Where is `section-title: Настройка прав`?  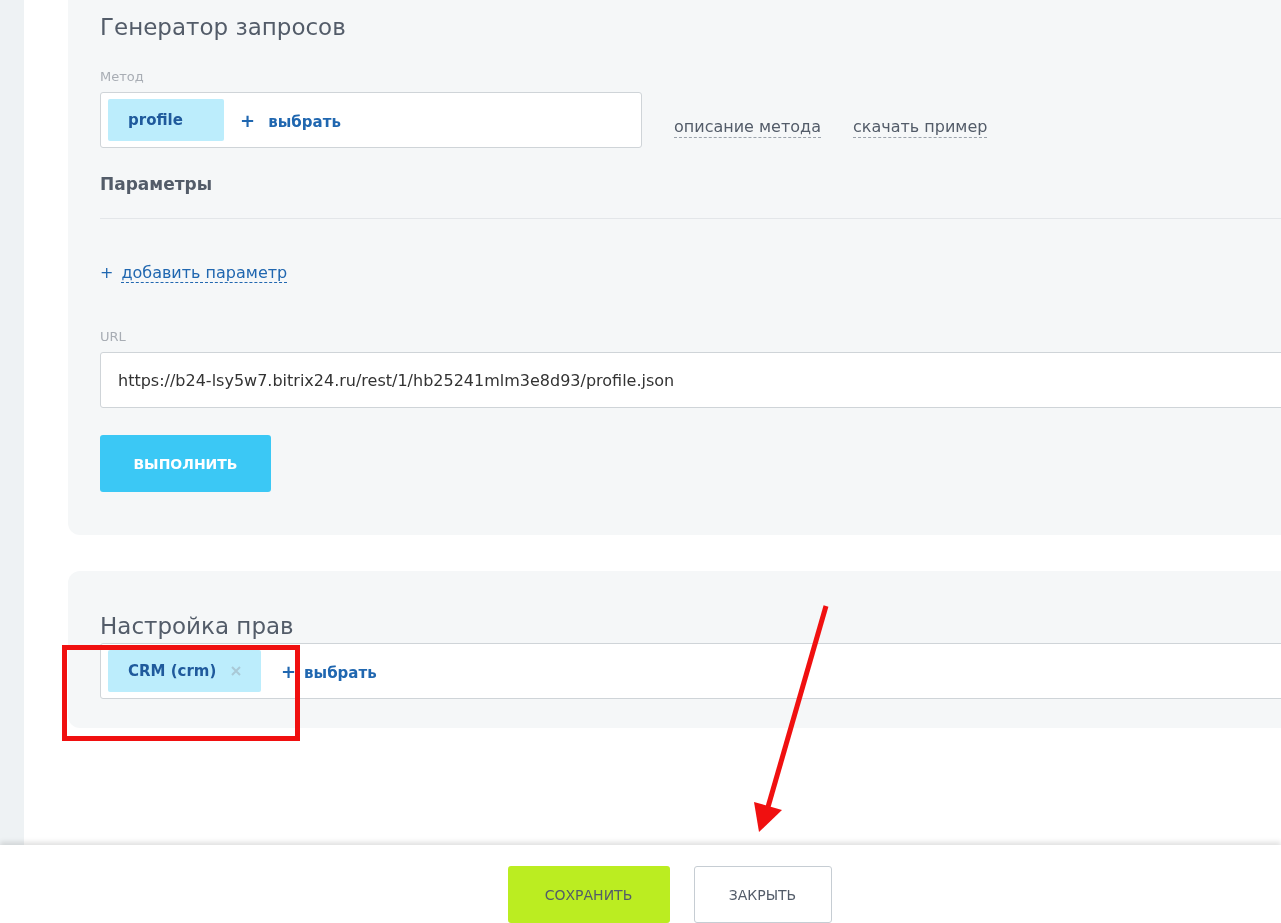
section-title: Настройка прав is located at coordinates (197, 626).